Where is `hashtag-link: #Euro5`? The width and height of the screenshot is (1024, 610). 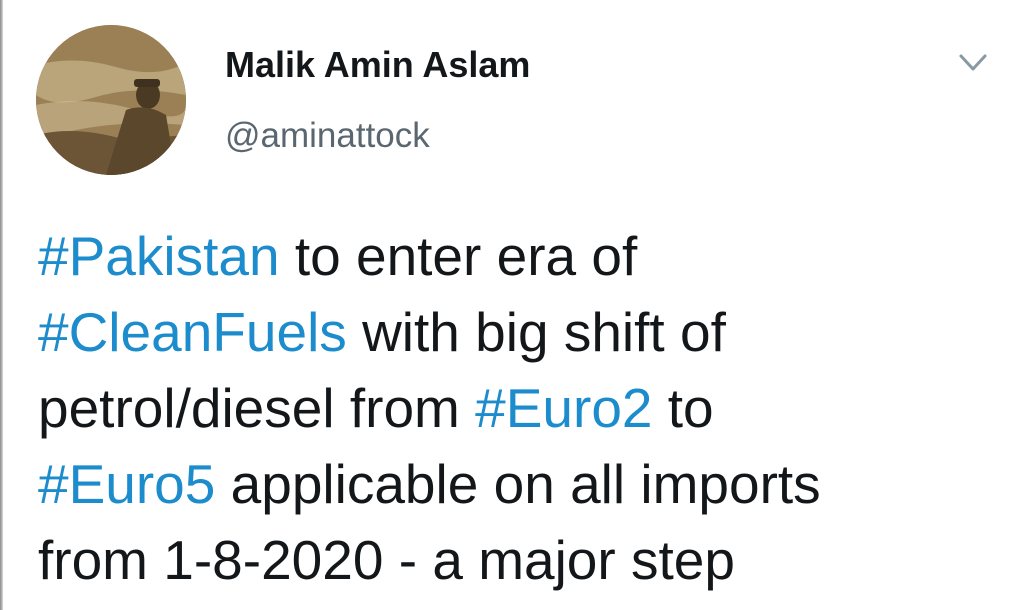 hashtag-link: #Euro5 is located at coordinates (126, 484).